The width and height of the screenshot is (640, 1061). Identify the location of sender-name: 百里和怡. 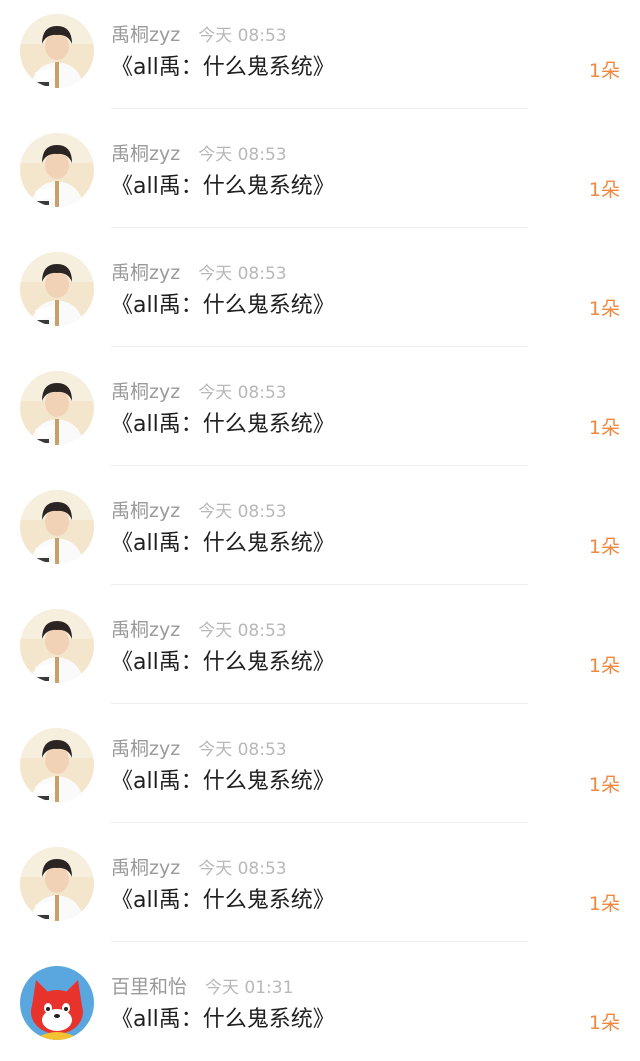
(149, 987).